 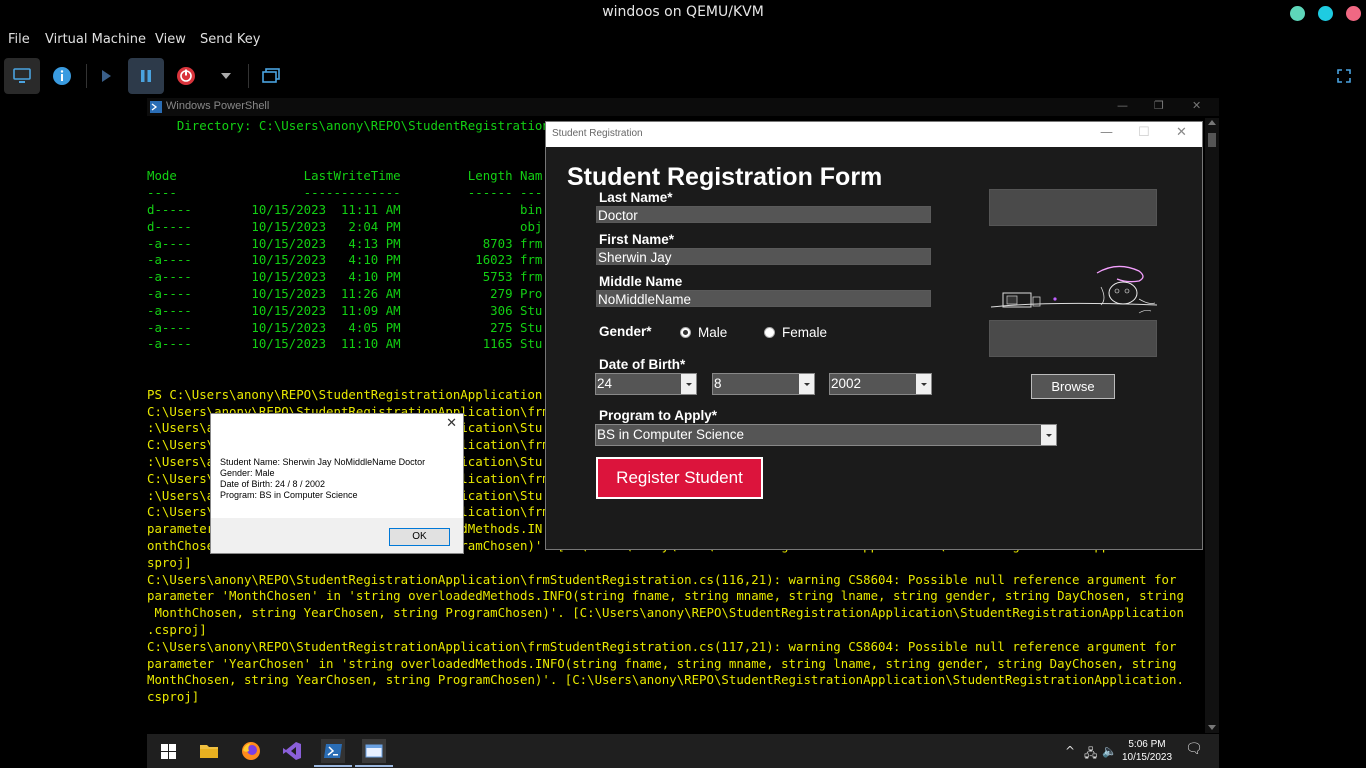 What do you see at coordinates (683, 107) in the screenshot?
I see `powershell-titlebar: Windows PowerShell — ❐ ✕` at bounding box center [683, 107].